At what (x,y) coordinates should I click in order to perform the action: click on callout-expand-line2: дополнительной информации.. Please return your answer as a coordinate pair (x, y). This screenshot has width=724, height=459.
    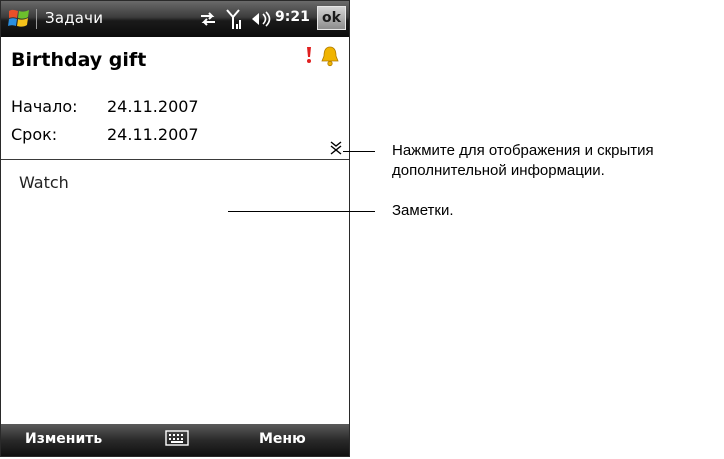
    Looking at the image, I should click on (498, 170).